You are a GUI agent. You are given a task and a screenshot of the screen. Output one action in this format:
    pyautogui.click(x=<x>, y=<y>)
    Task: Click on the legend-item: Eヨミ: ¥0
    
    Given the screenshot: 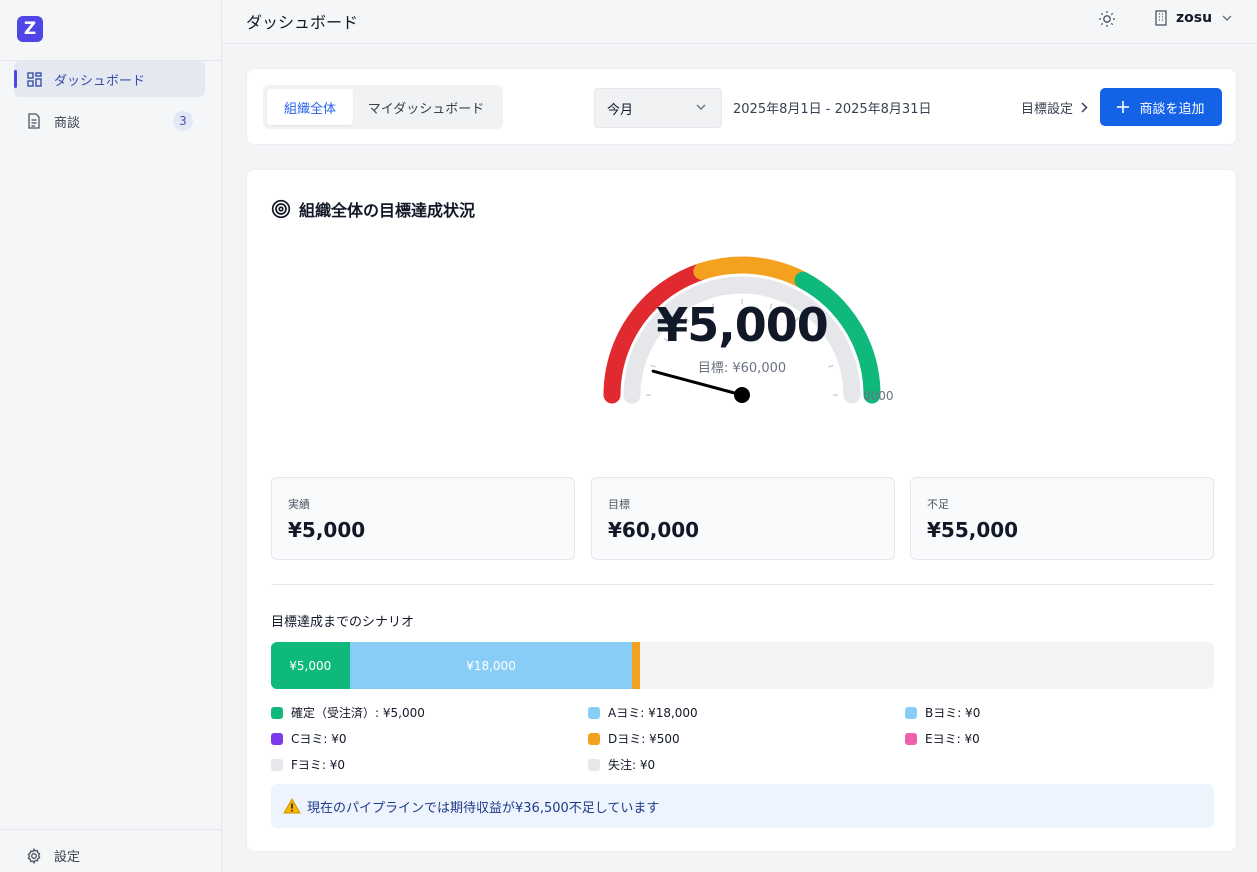 What is the action you would take?
    pyautogui.click(x=942, y=738)
    